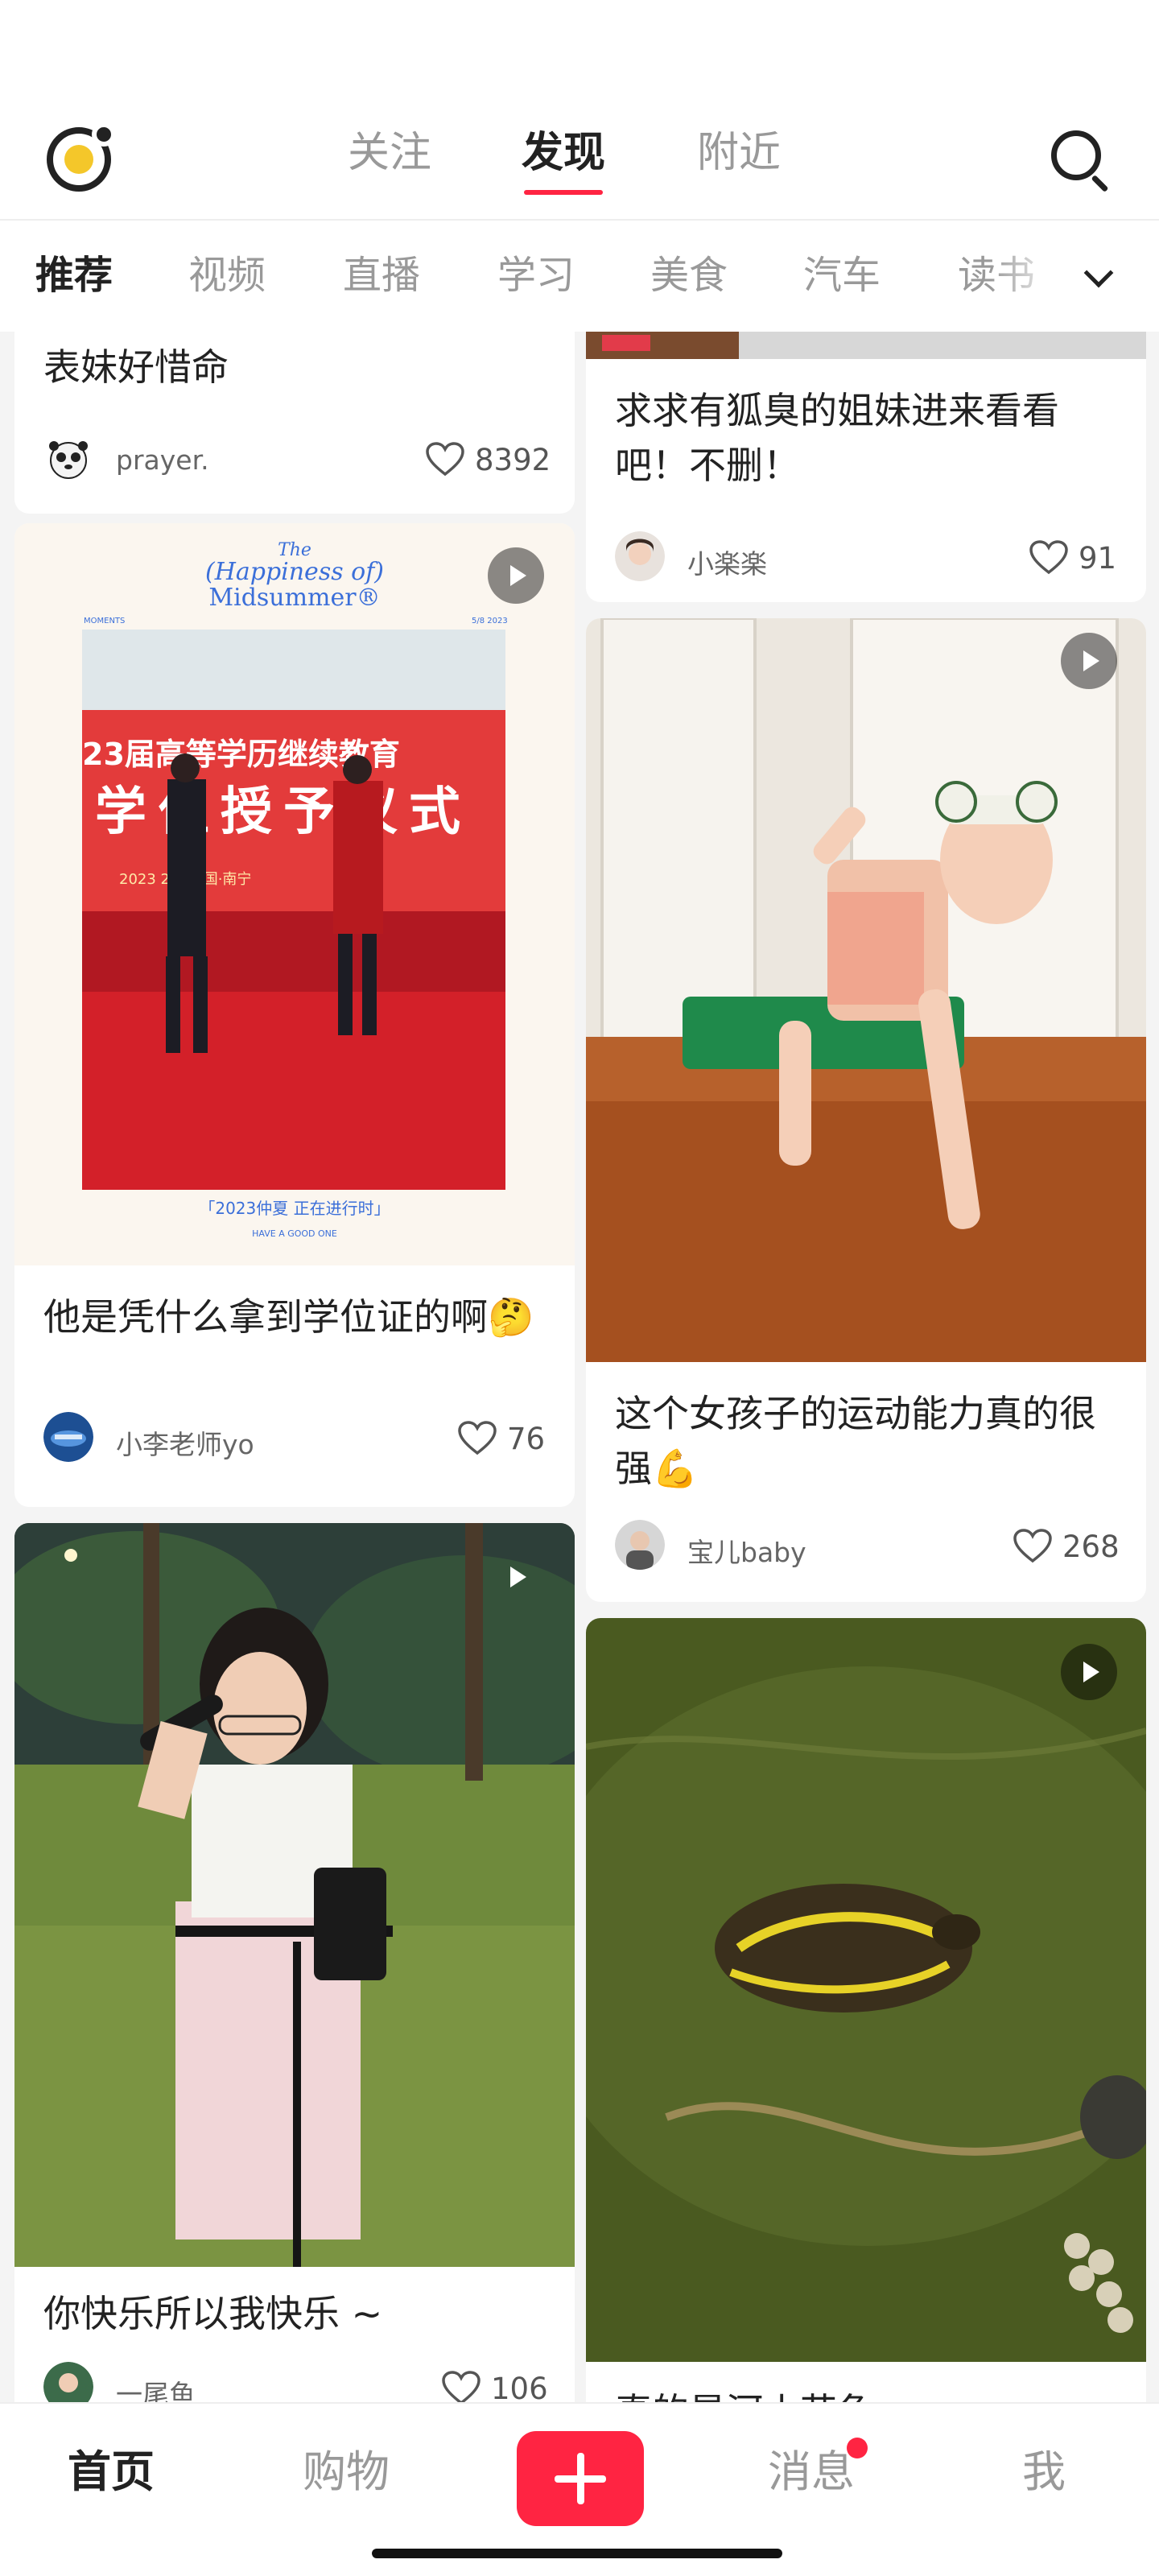 Image resolution: width=1159 pixels, height=2576 pixels. Describe the element at coordinates (1091, 1547) in the screenshot. I see `like-count: 268` at that location.